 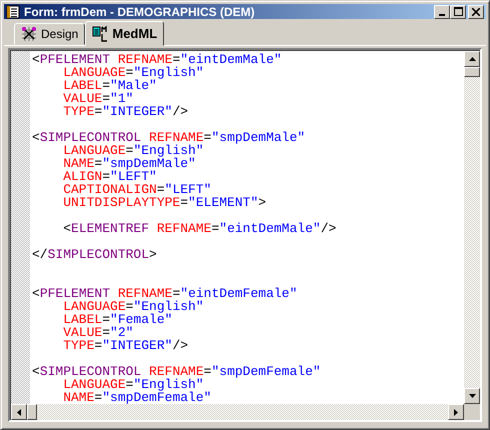 I want to click on code-line: <SIMPLECONTROL REFNAME="smpDemFemale", so click(x=176, y=371).